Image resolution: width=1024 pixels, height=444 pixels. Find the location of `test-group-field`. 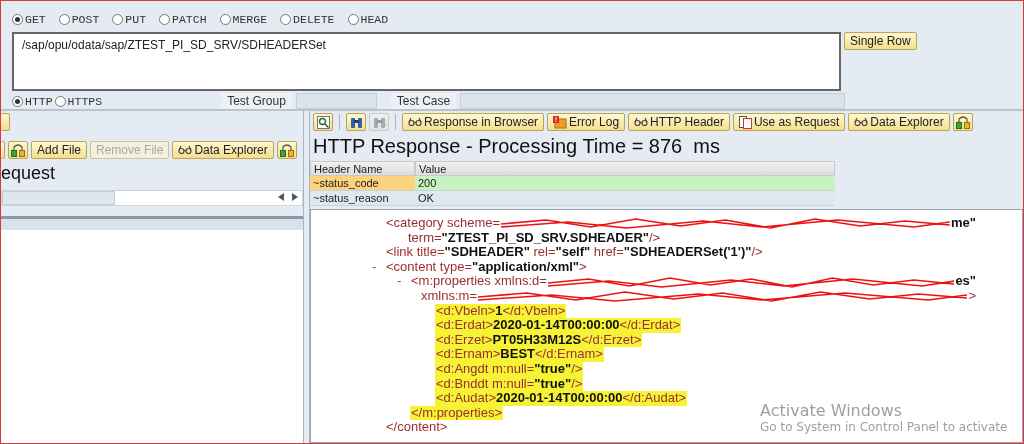

test-group-field is located at coordinates (336, 101).